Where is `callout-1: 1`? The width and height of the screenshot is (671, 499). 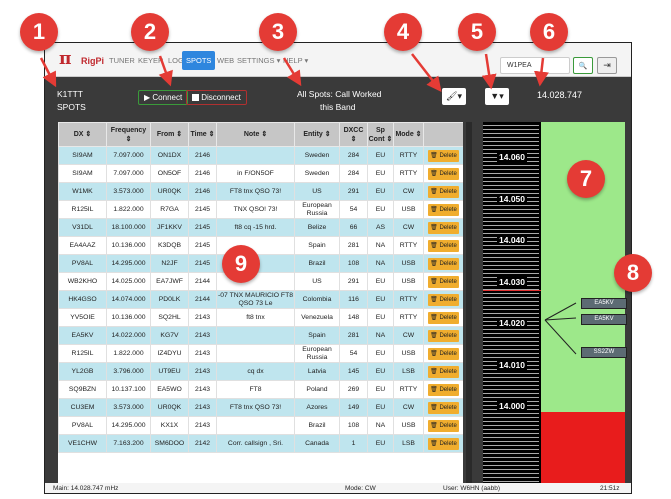
callout-1: 1 is located at coordinates (39, 32).